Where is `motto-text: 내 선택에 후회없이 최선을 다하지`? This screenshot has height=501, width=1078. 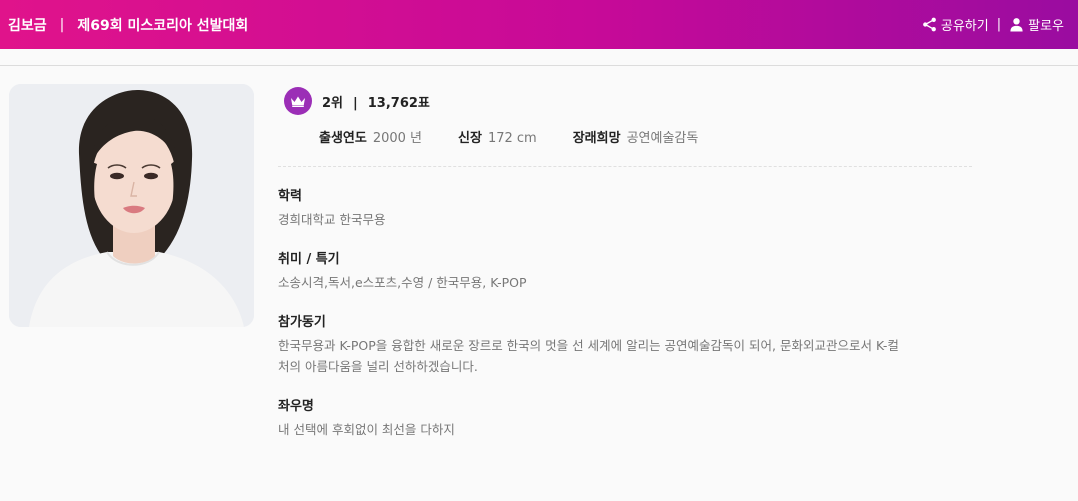 motto-text: 내 선택에 후회없이 최선을 다하지 is located at coordinates (366, 429).